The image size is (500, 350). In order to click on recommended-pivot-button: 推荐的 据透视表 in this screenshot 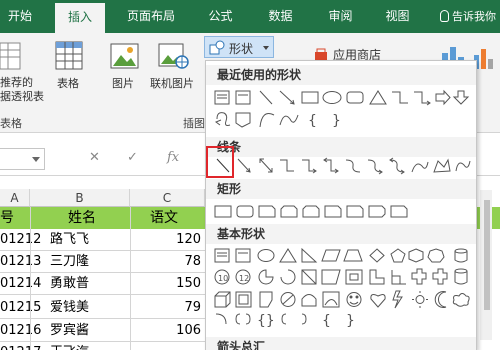, I will do `click(24, 90)`.